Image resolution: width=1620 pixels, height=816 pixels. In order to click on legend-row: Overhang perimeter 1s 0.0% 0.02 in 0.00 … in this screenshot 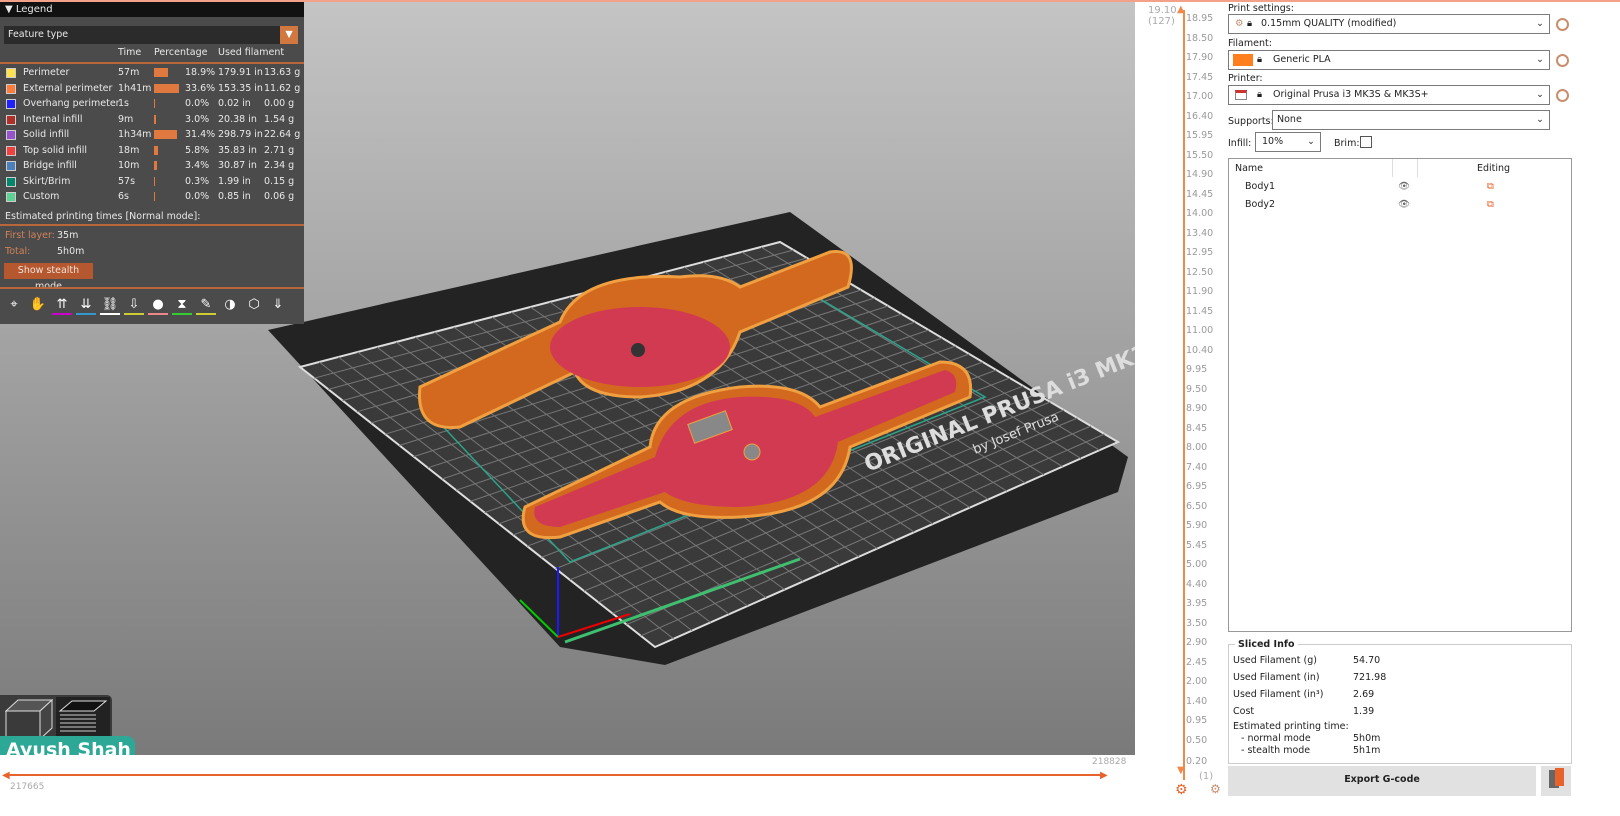, I will do `click(152, 103)`.